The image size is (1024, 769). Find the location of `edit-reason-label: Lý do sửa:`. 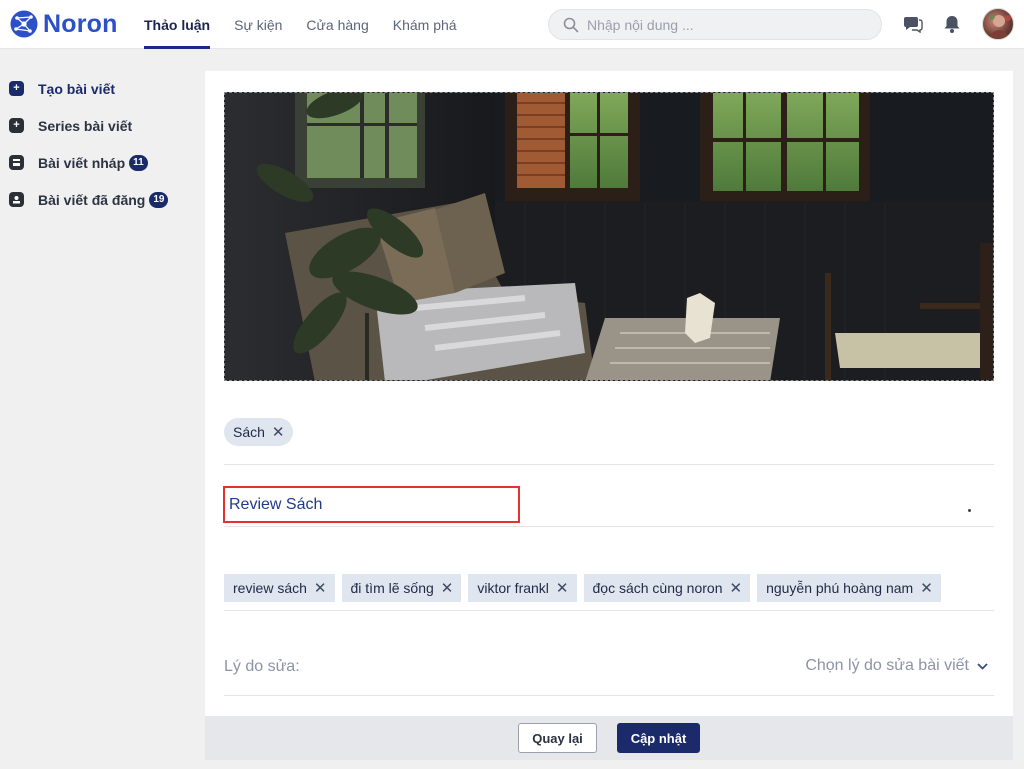

edit-reason-label: Lý do sửa: is located at coordinates (262, 666).